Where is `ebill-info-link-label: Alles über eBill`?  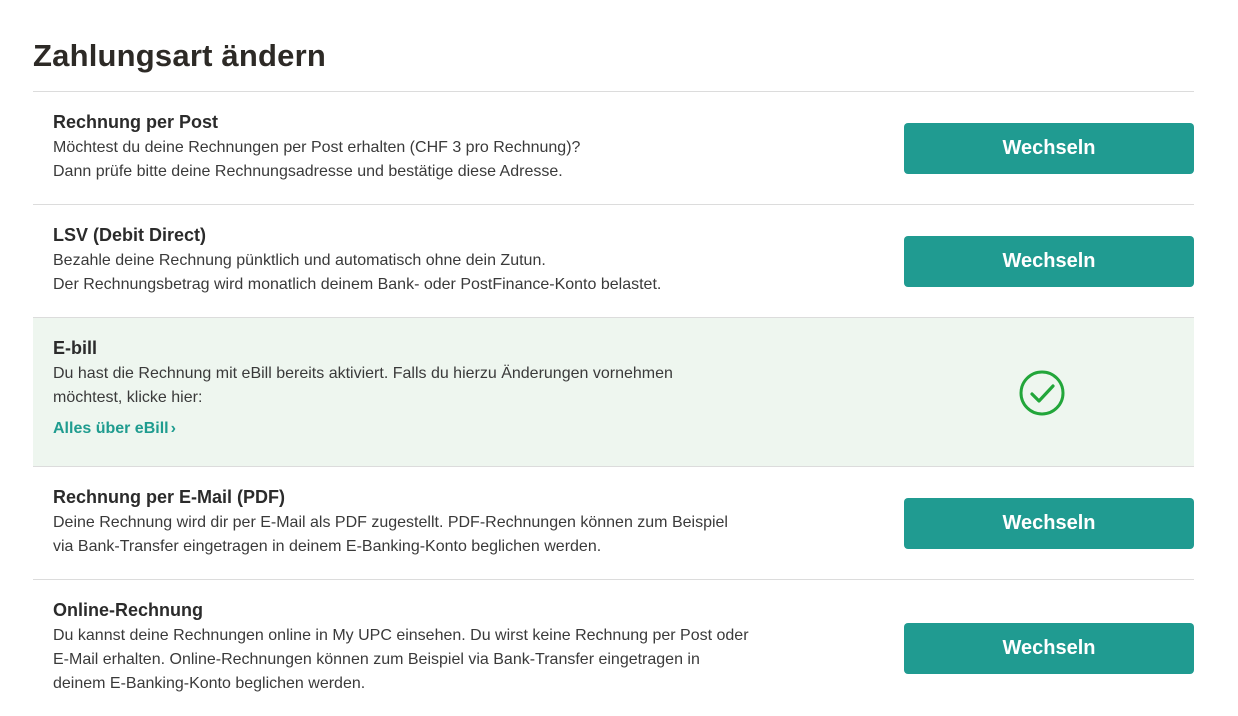
ebill-info-link-label: Alles über eBill is located at coordinates (111, 428).